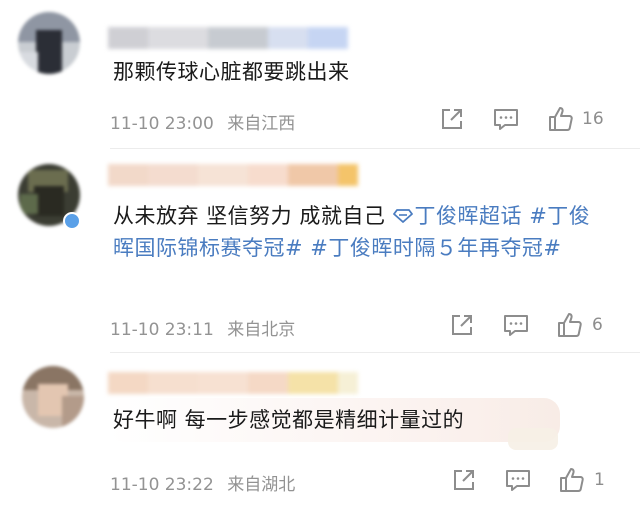 The height and width of the screenshot is (505, 640). What do you see at coordinates (435, 248) in the screenshot?
I see `hashtag-link: #丁俊晖时隔５年再夺冠#` at bounding box center [435, 248].